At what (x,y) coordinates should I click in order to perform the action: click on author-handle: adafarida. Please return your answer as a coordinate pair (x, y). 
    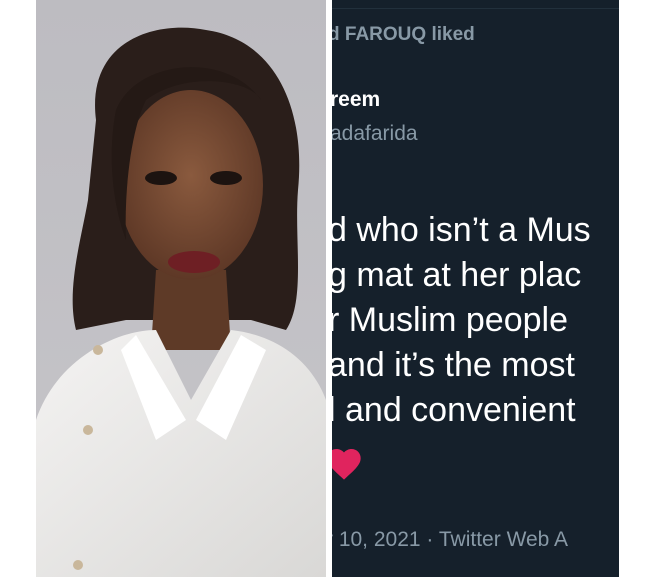
    Looking at the image, I should click on (375, 134).